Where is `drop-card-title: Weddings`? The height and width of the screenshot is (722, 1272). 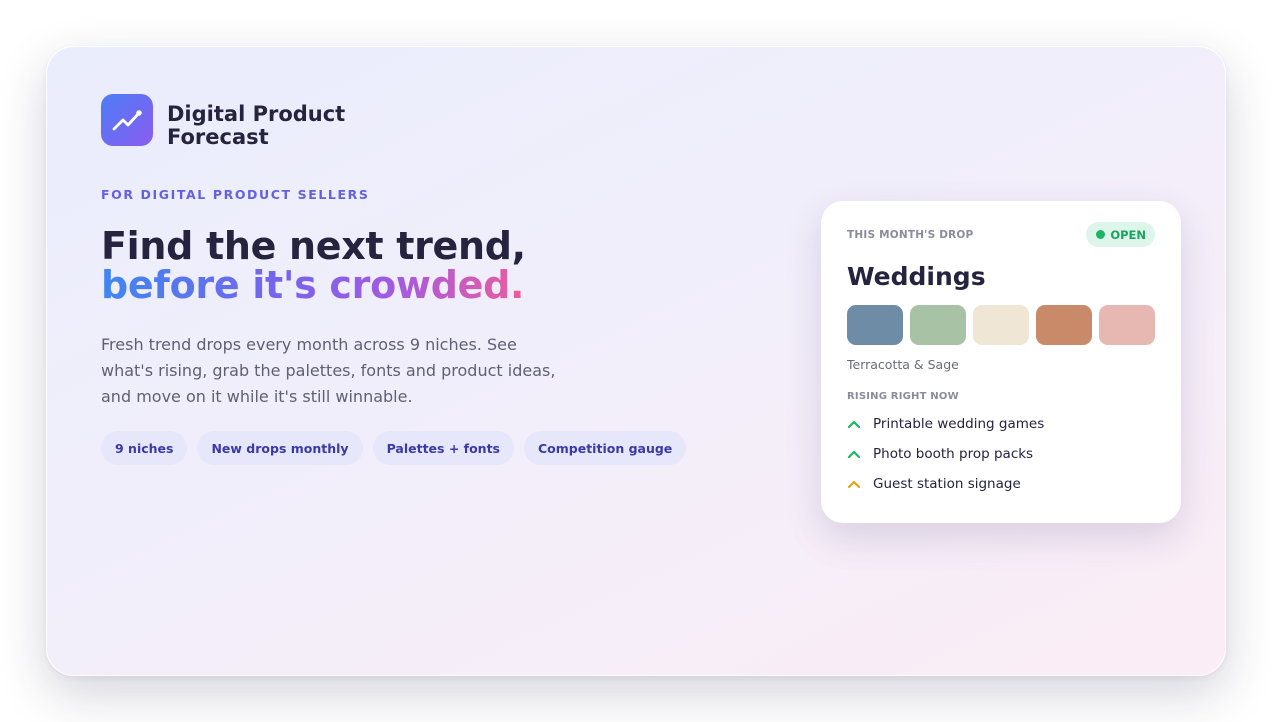 drop-card-title: Weddings is located at coordinates (916, 276).